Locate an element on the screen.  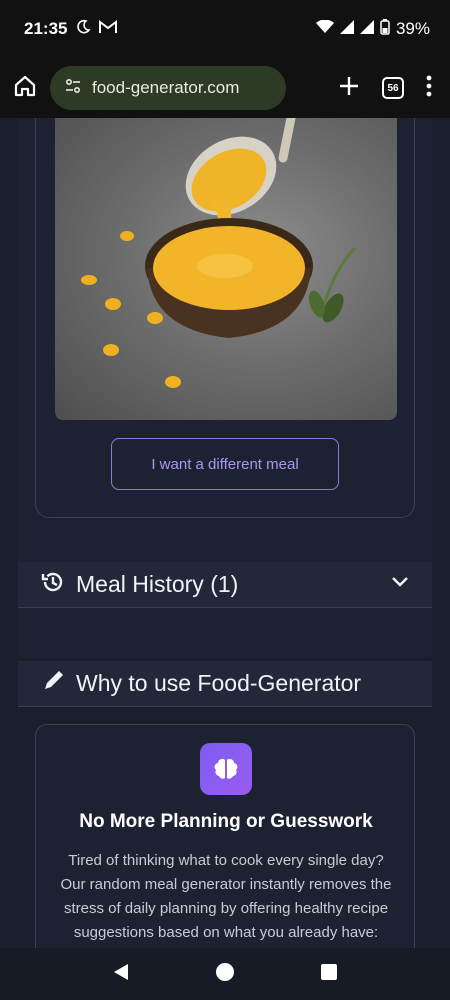
meal-history-header: Meal History (1) is located at coordinates (225, 585).